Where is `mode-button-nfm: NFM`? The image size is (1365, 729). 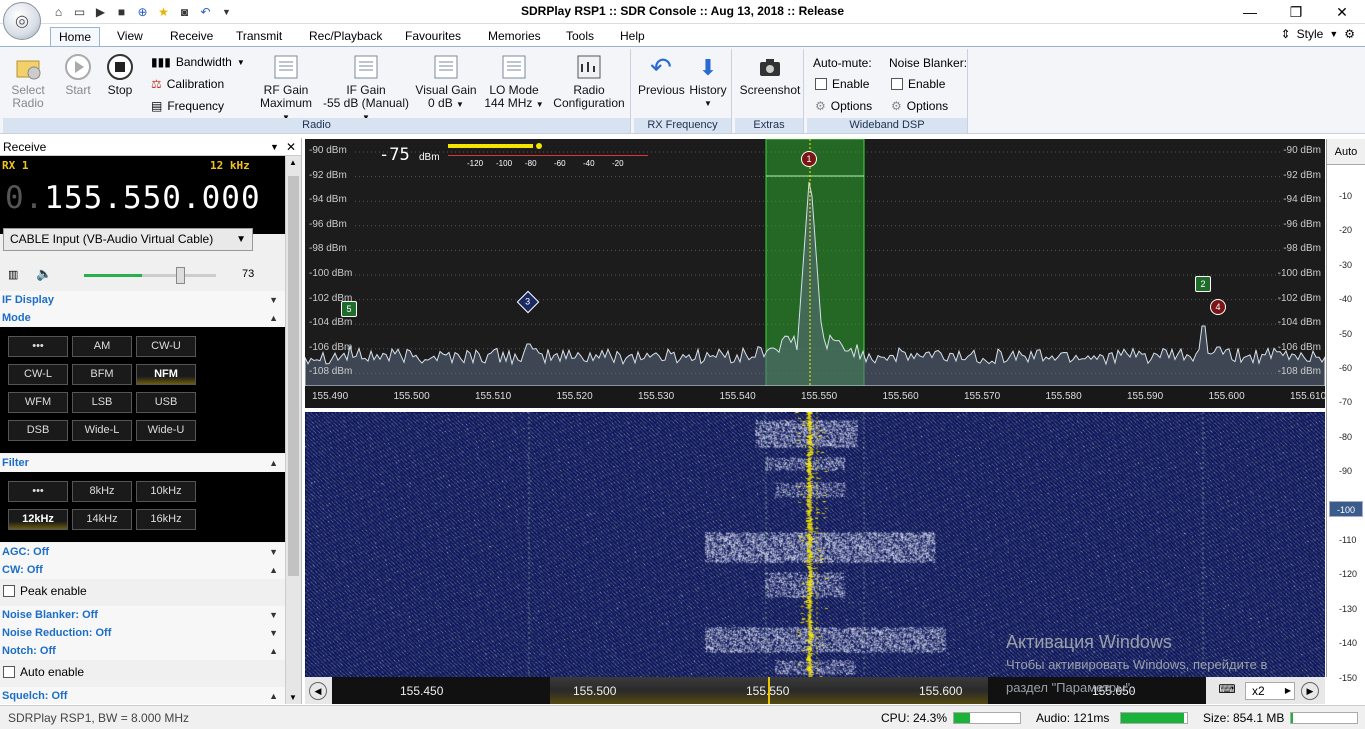
mode-button-nfm: NFM is located at coordinates (166, 374).